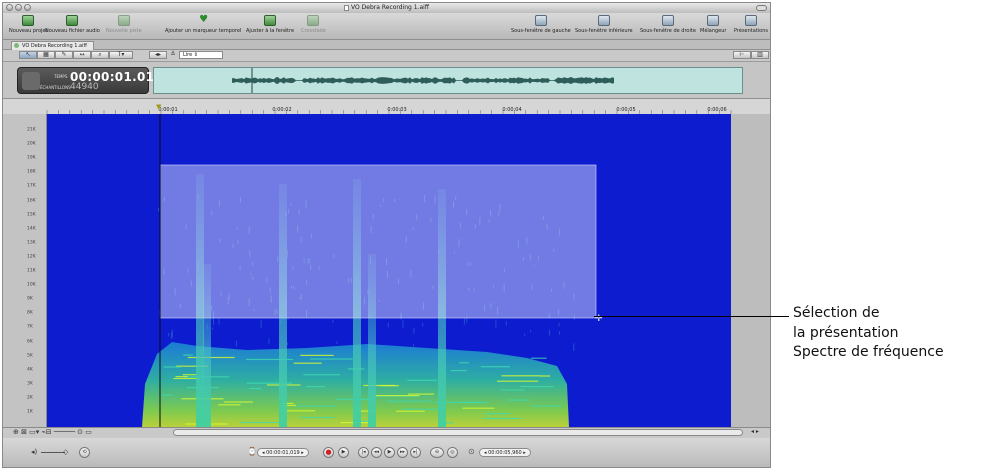 The height and width of the screenshot is (470, 993). Describe the element at coordinates (389, 452) in the screenshot. I see `play-button: ▶` at that location.